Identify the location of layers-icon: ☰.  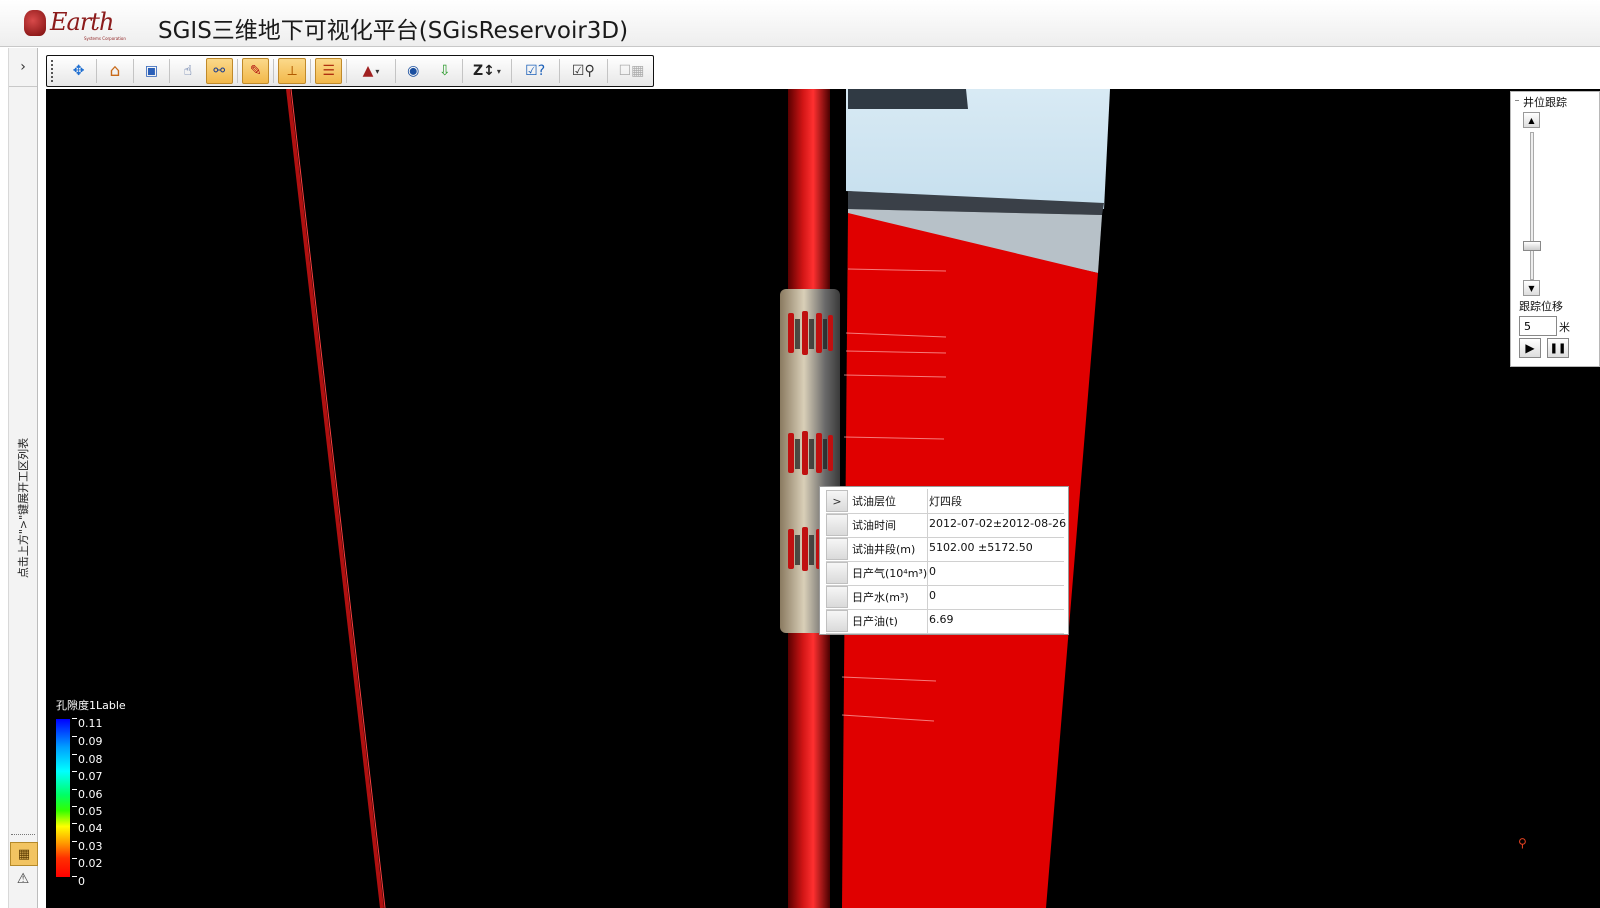
(328, 71).